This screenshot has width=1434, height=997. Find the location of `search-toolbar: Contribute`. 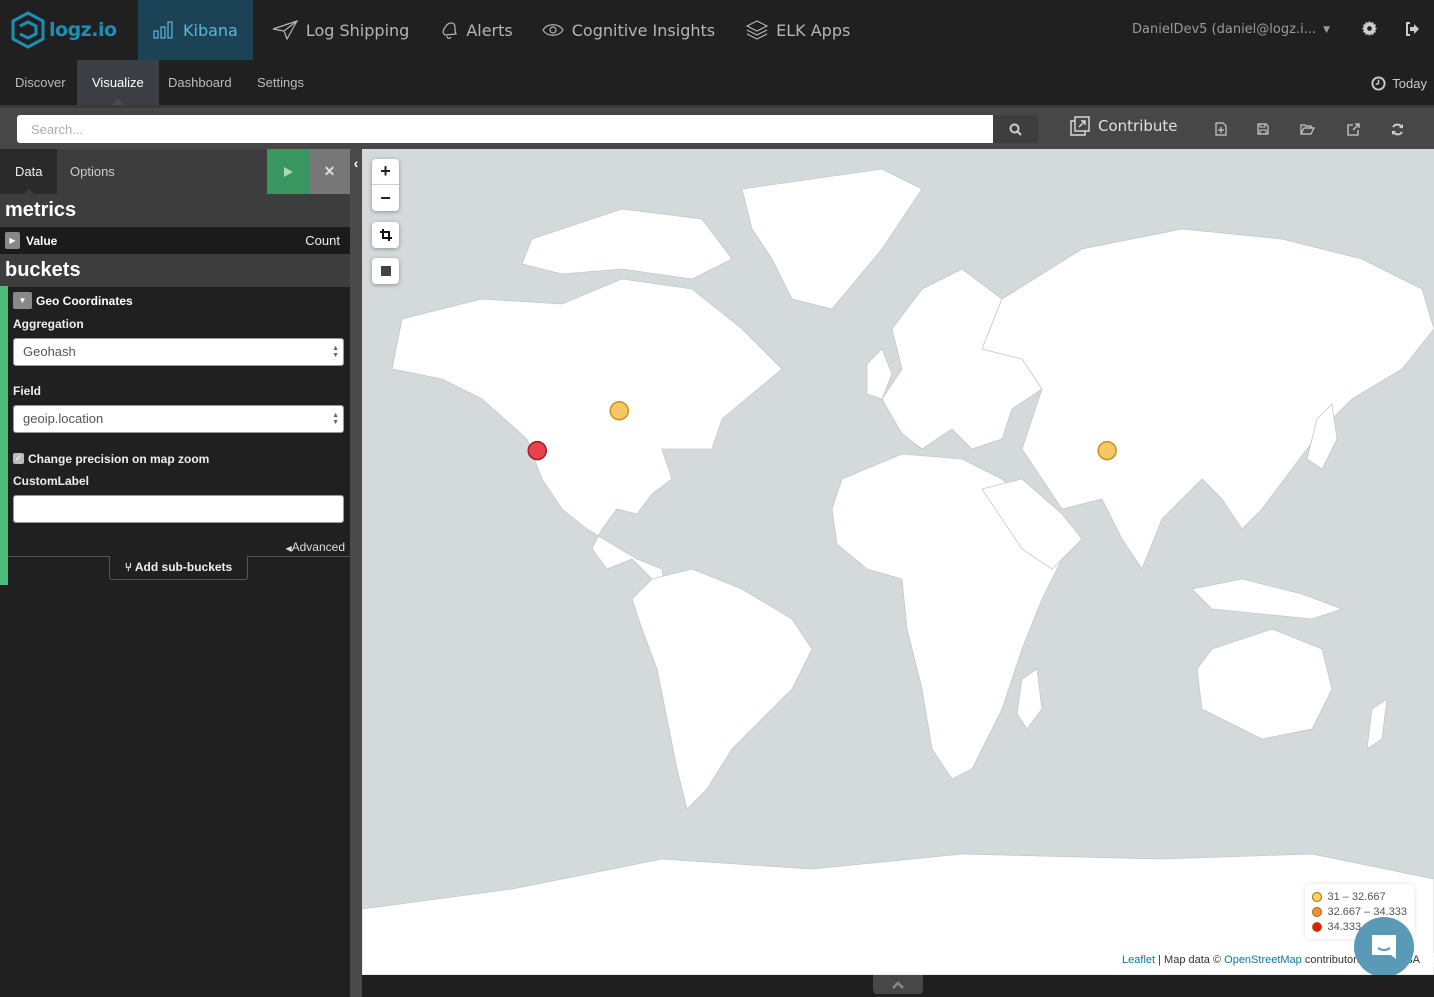

search-toolbar: Contribute is located at coordinates (717, 127).